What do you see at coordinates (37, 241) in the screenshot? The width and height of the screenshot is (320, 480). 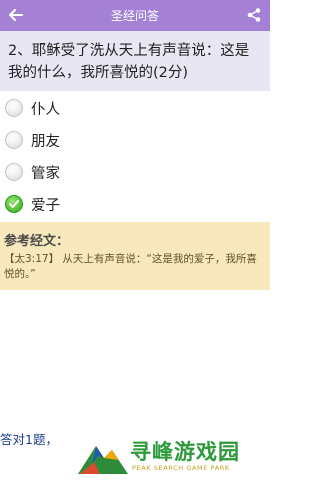 I see `reference-title: 参考经文：` at bounding box center [37, 241].